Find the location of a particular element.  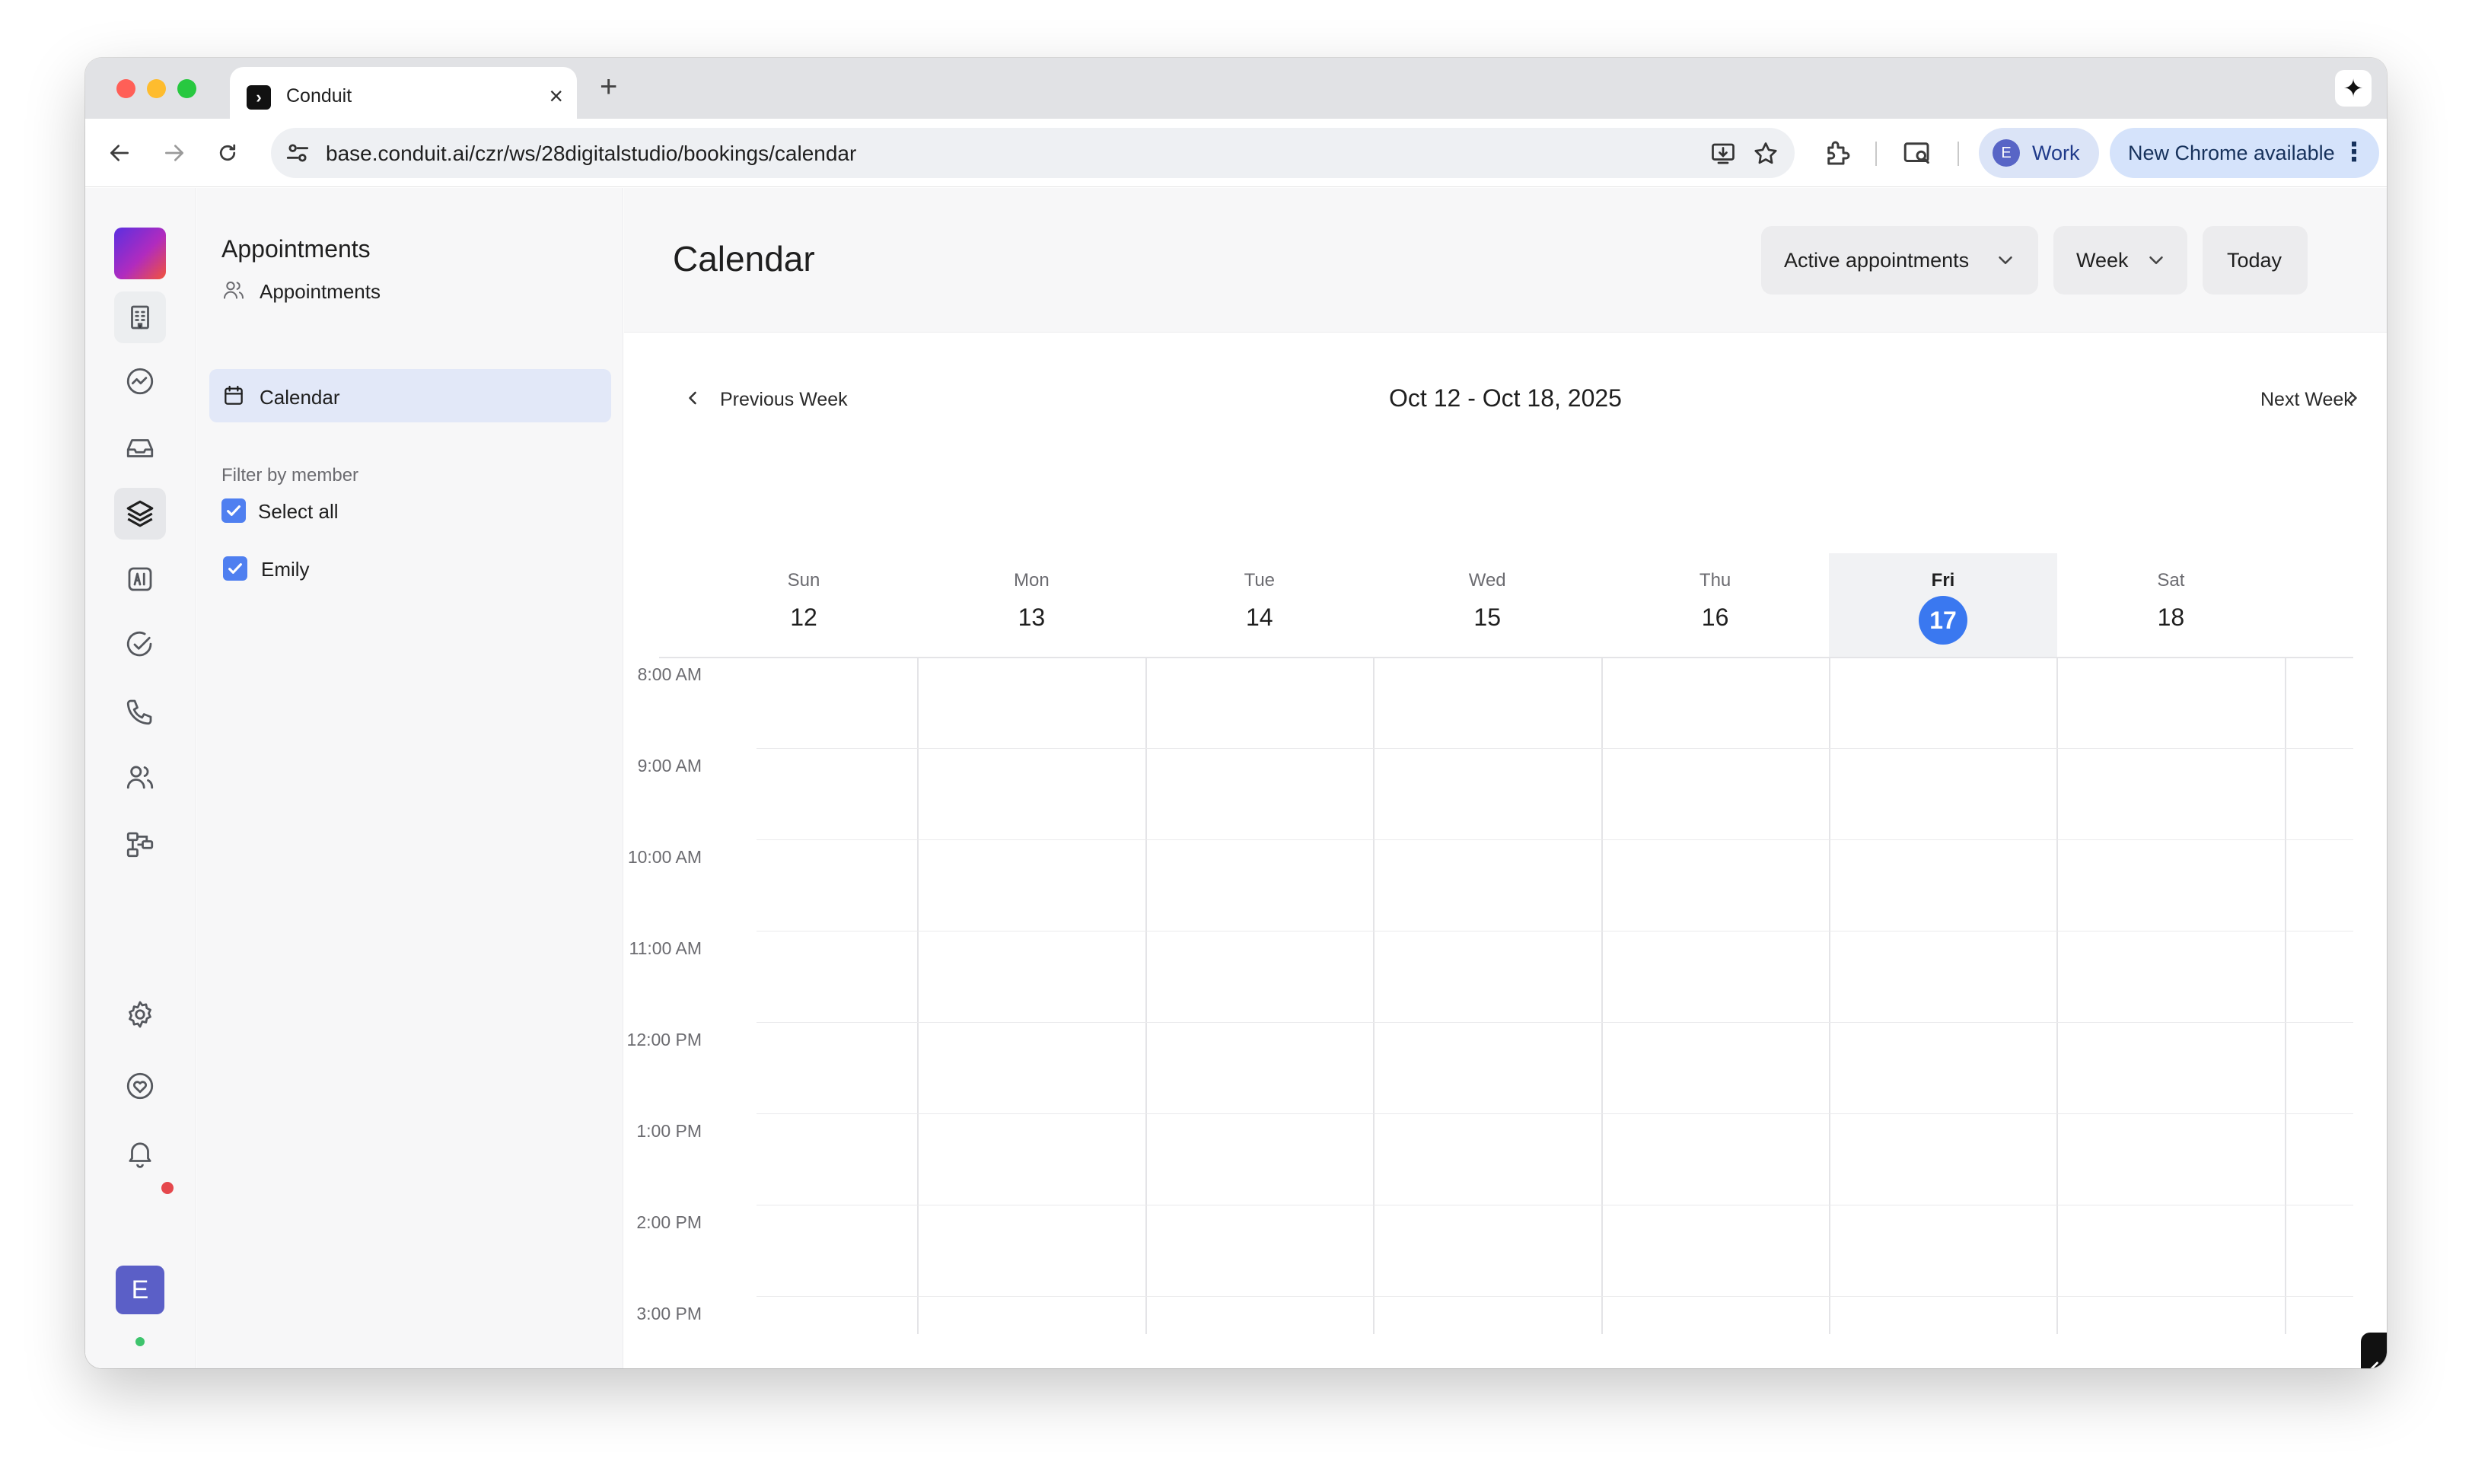

page-header: Calendar Active appointments Week Today is located at coordinates (1505, 260).